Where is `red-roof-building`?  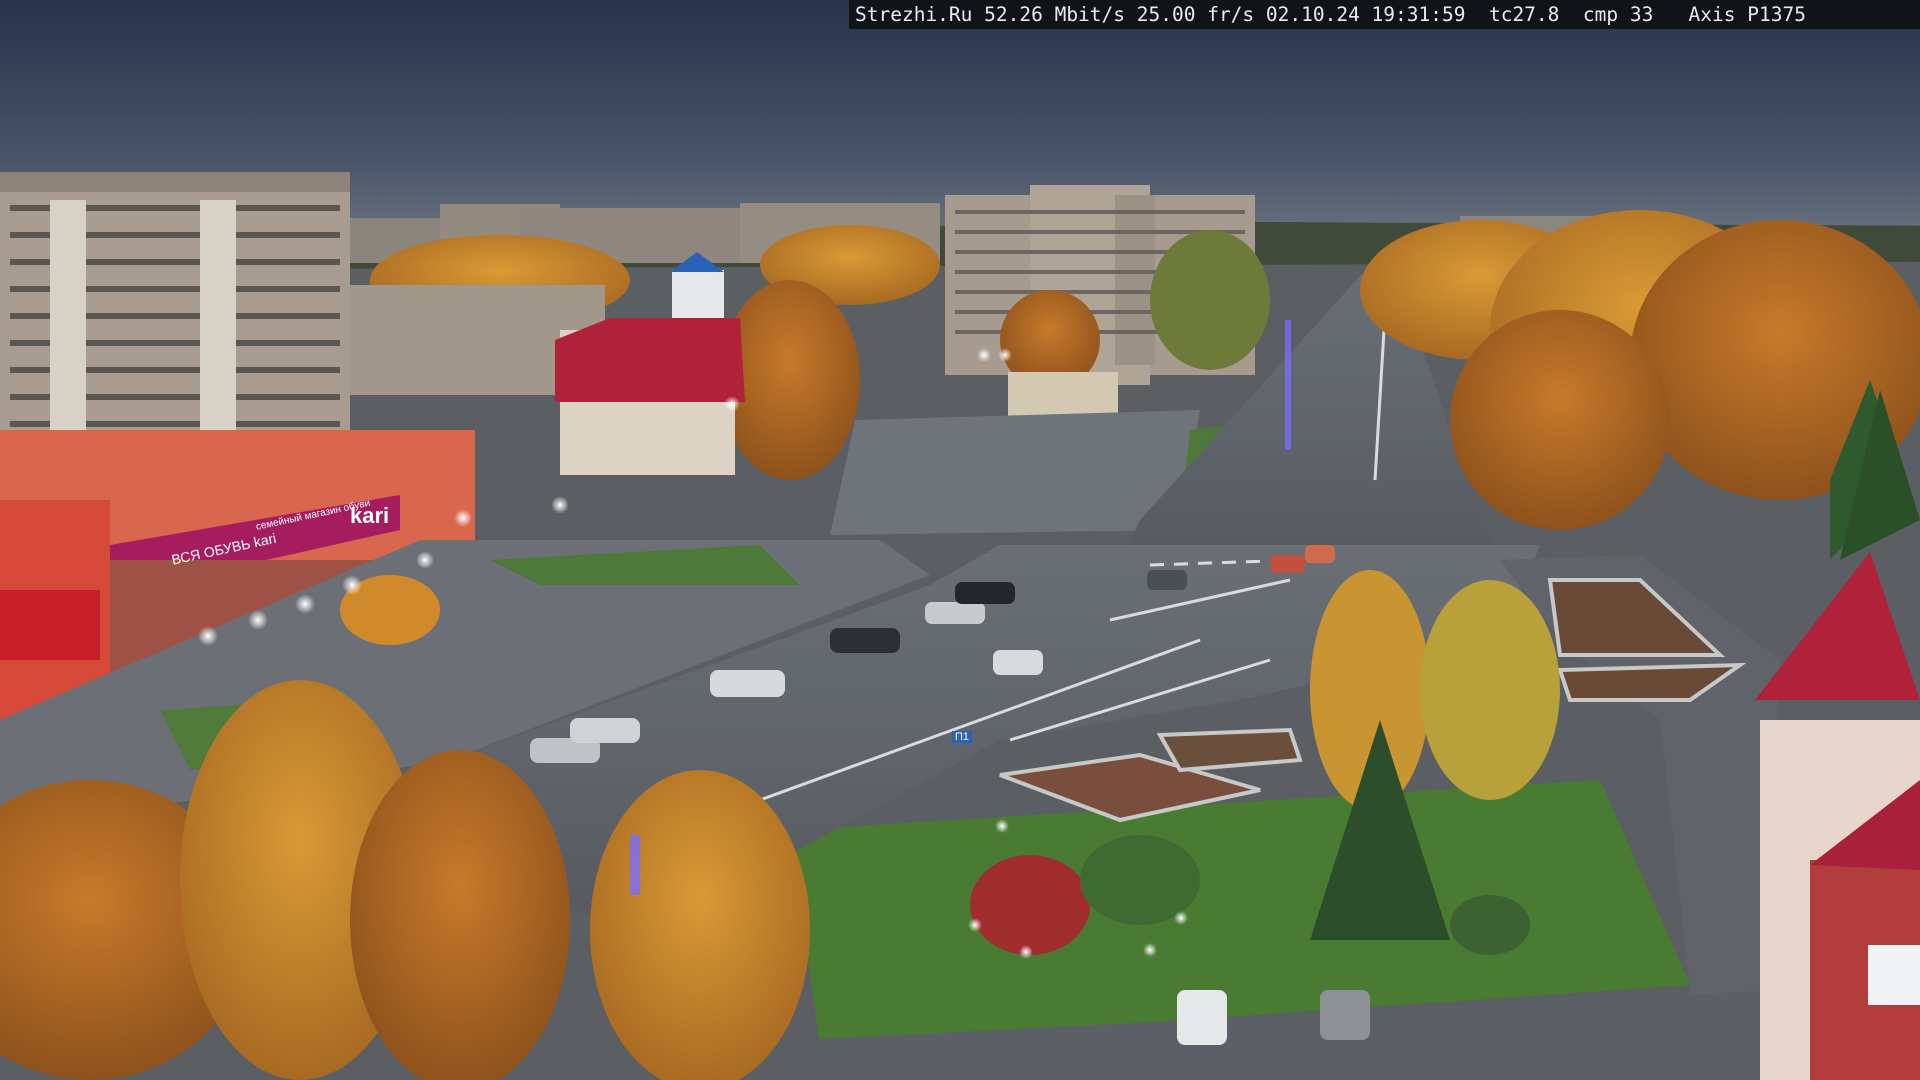 red-roof-building is located at coordinates (650, 396).